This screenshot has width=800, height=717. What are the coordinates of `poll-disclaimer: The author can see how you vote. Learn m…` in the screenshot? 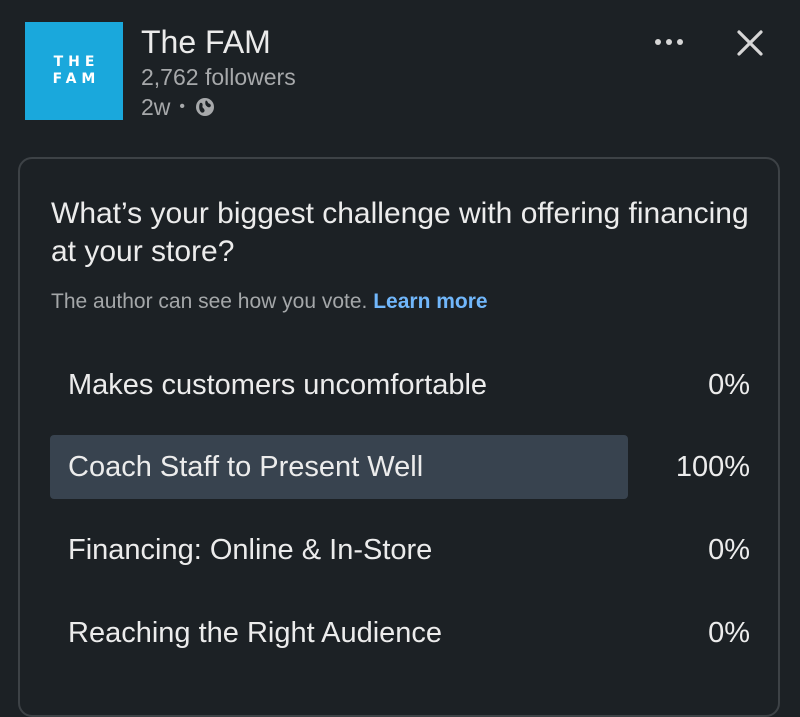 It's located at (269, 302).